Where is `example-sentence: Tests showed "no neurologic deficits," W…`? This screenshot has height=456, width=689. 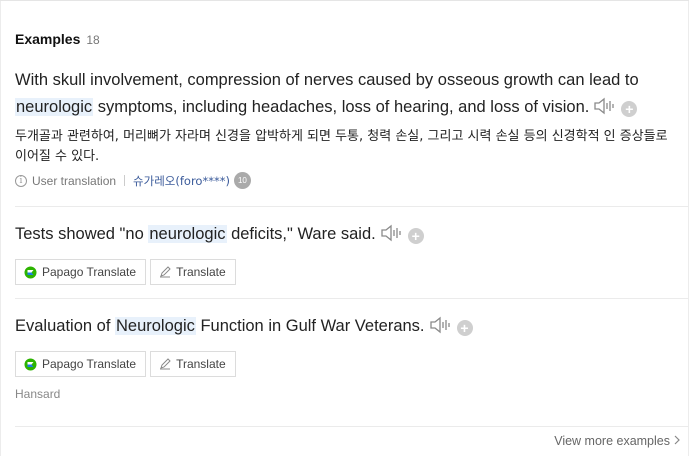 example-sentence: Tests showed "no neurologic deficits," W… is located at coordinates (345, 236).